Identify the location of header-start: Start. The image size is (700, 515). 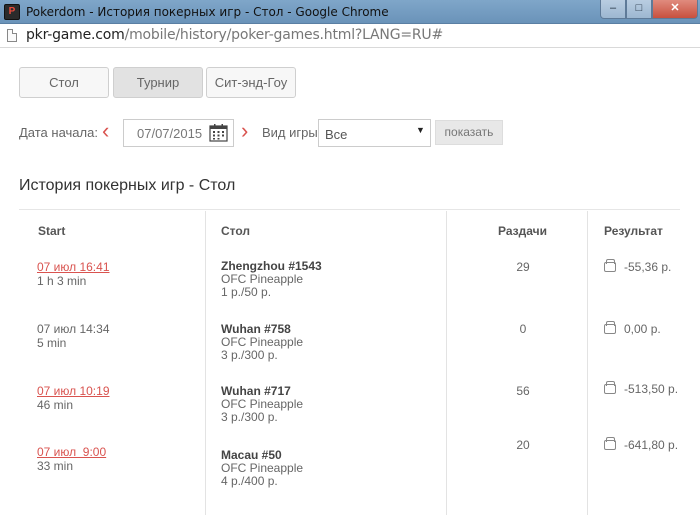
(52, 231).